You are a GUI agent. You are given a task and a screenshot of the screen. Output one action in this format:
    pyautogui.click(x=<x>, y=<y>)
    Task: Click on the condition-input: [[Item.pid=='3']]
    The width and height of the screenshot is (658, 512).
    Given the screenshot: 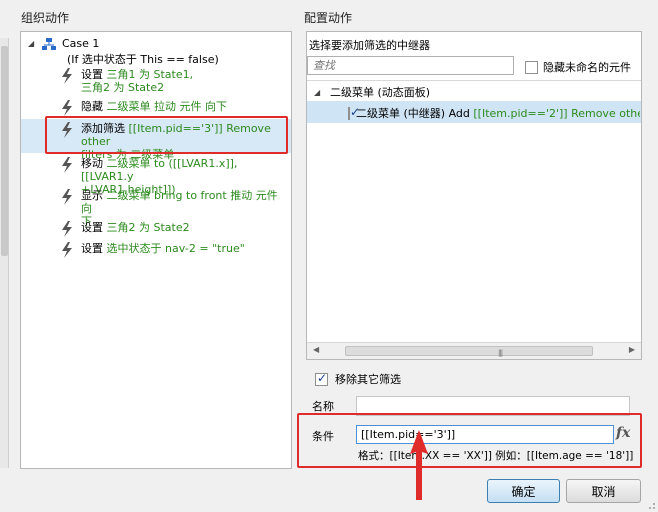 What is the action you would take?
    pyautogui.click(x=485, y=434)
    